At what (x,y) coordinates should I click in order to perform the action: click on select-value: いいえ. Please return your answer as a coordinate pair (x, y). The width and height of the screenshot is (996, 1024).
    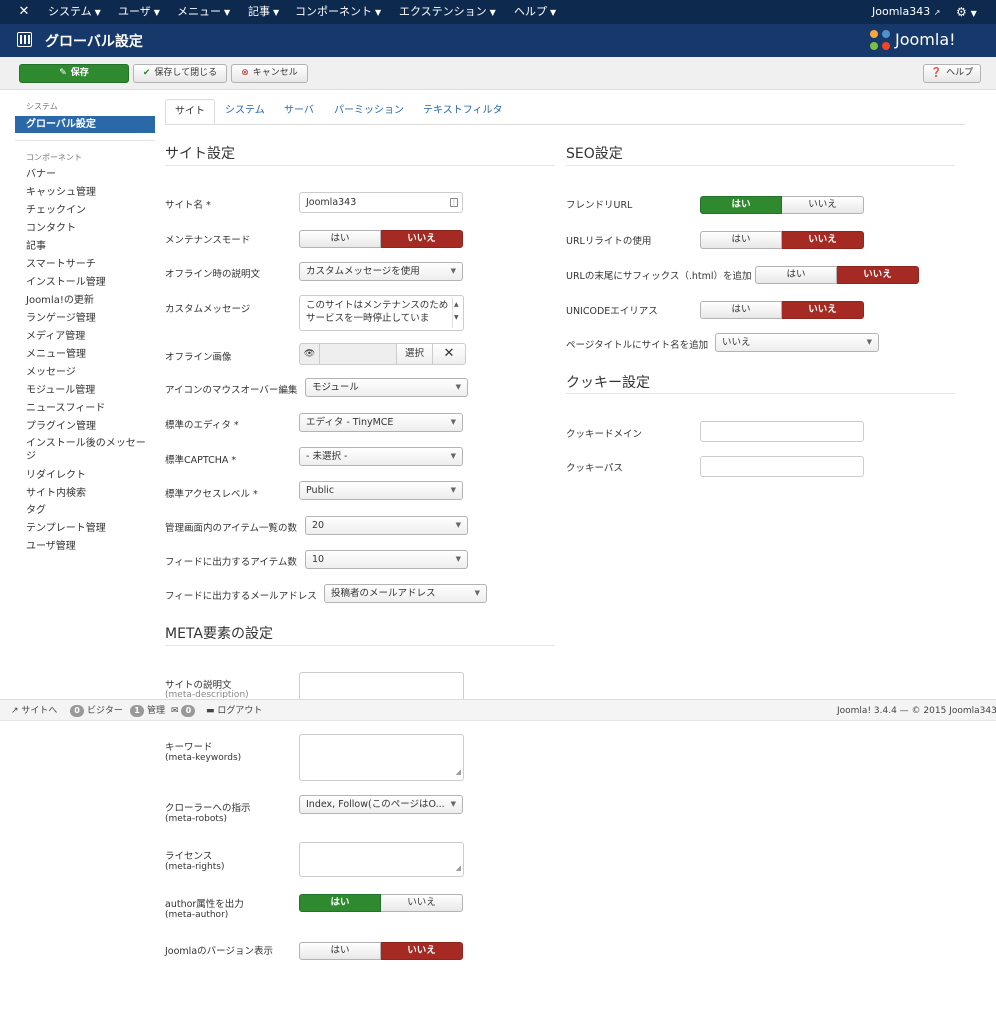
    Looking at the image, I should click on (736, 342).